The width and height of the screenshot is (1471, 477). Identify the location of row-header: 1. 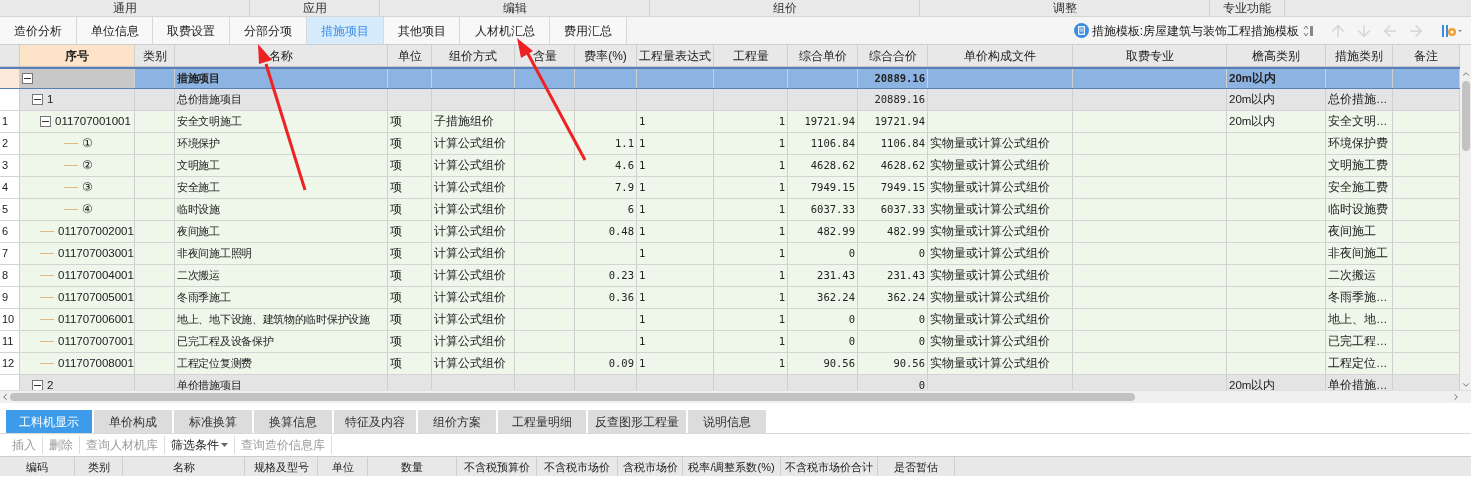
(10, 121).